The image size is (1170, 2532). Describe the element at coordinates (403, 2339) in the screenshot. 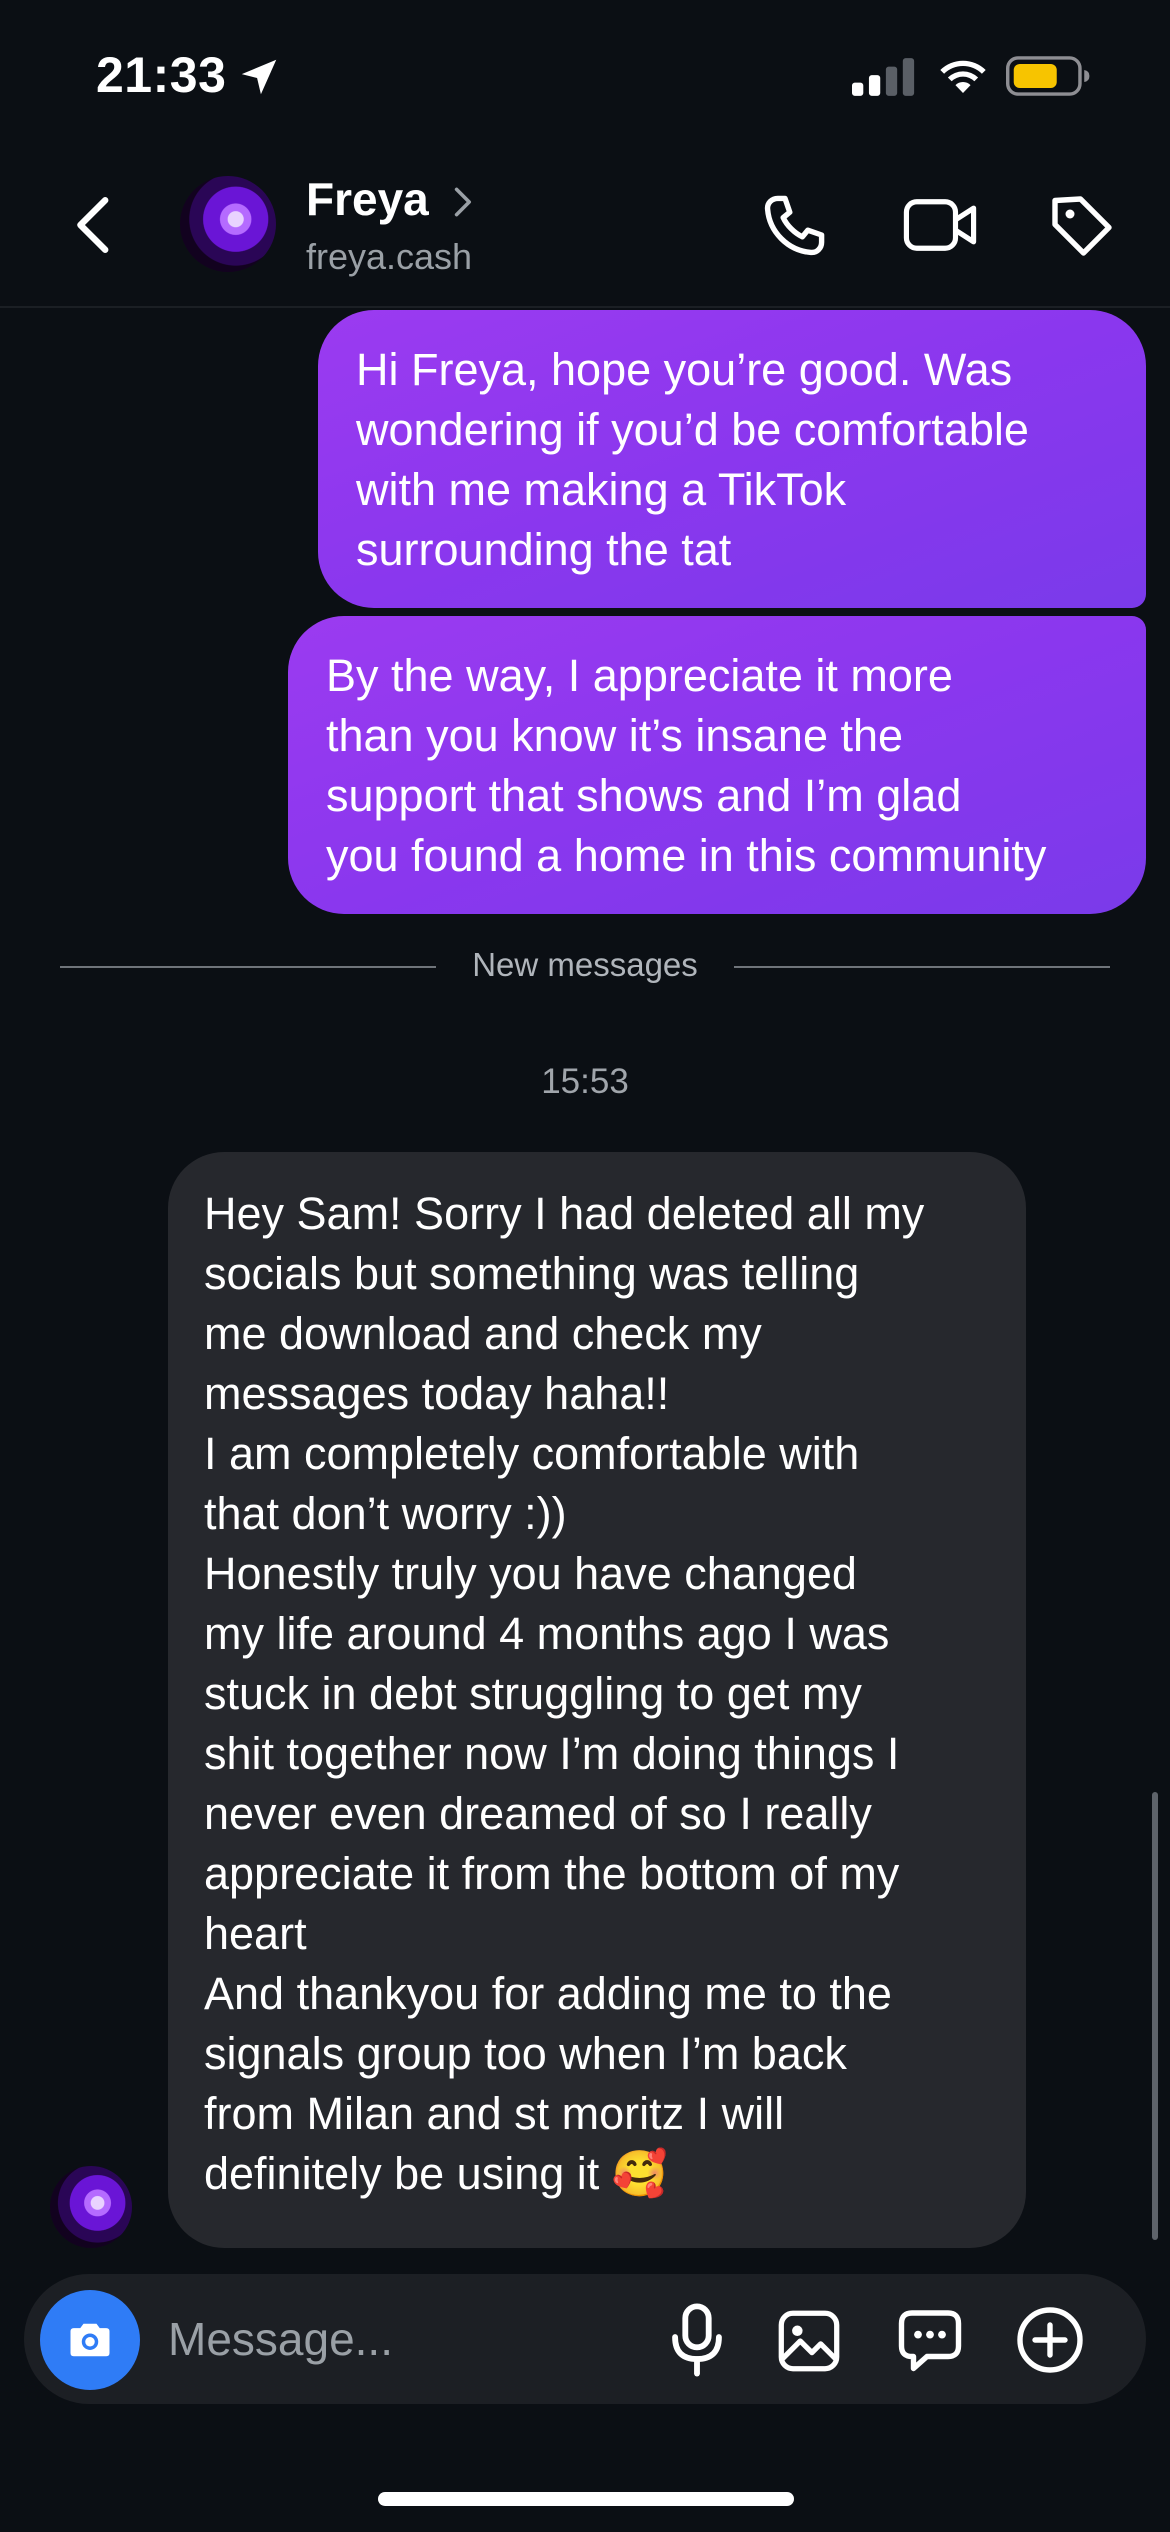

I see `message-input` at that location.